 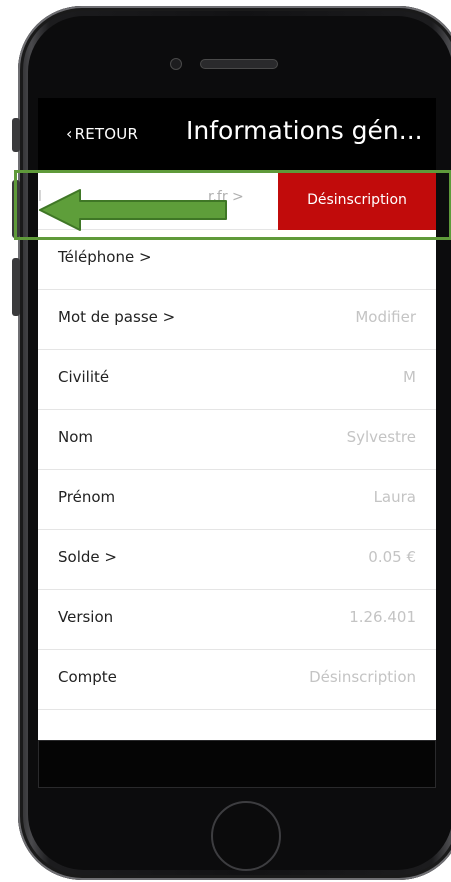 What do you see at coordinates (133, 210) in the screenshot?
I see `left-arrow-icon` at bounding box center [133, 210].